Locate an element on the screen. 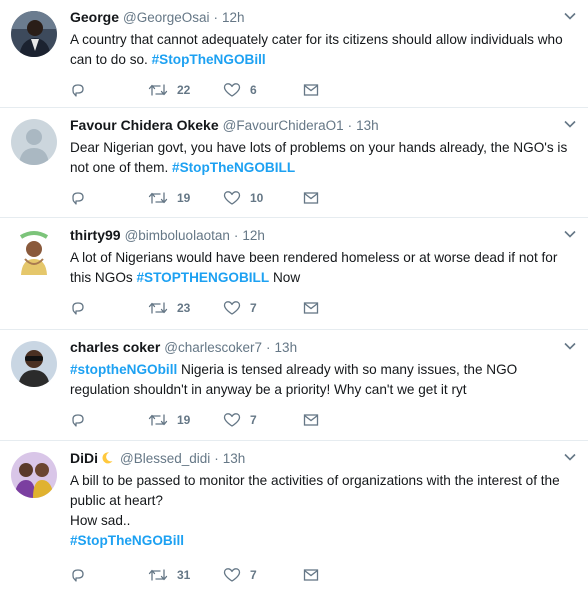  like-button: 6 is located at coordinates (263, 90).